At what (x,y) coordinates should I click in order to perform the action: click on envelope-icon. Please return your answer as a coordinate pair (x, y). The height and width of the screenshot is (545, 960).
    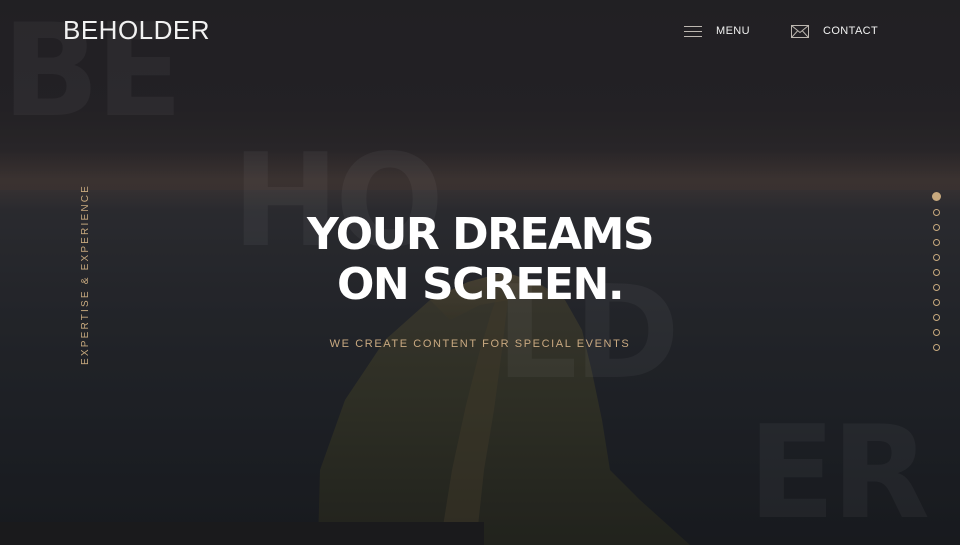
    Looking at the image, I should click on (800, 31).